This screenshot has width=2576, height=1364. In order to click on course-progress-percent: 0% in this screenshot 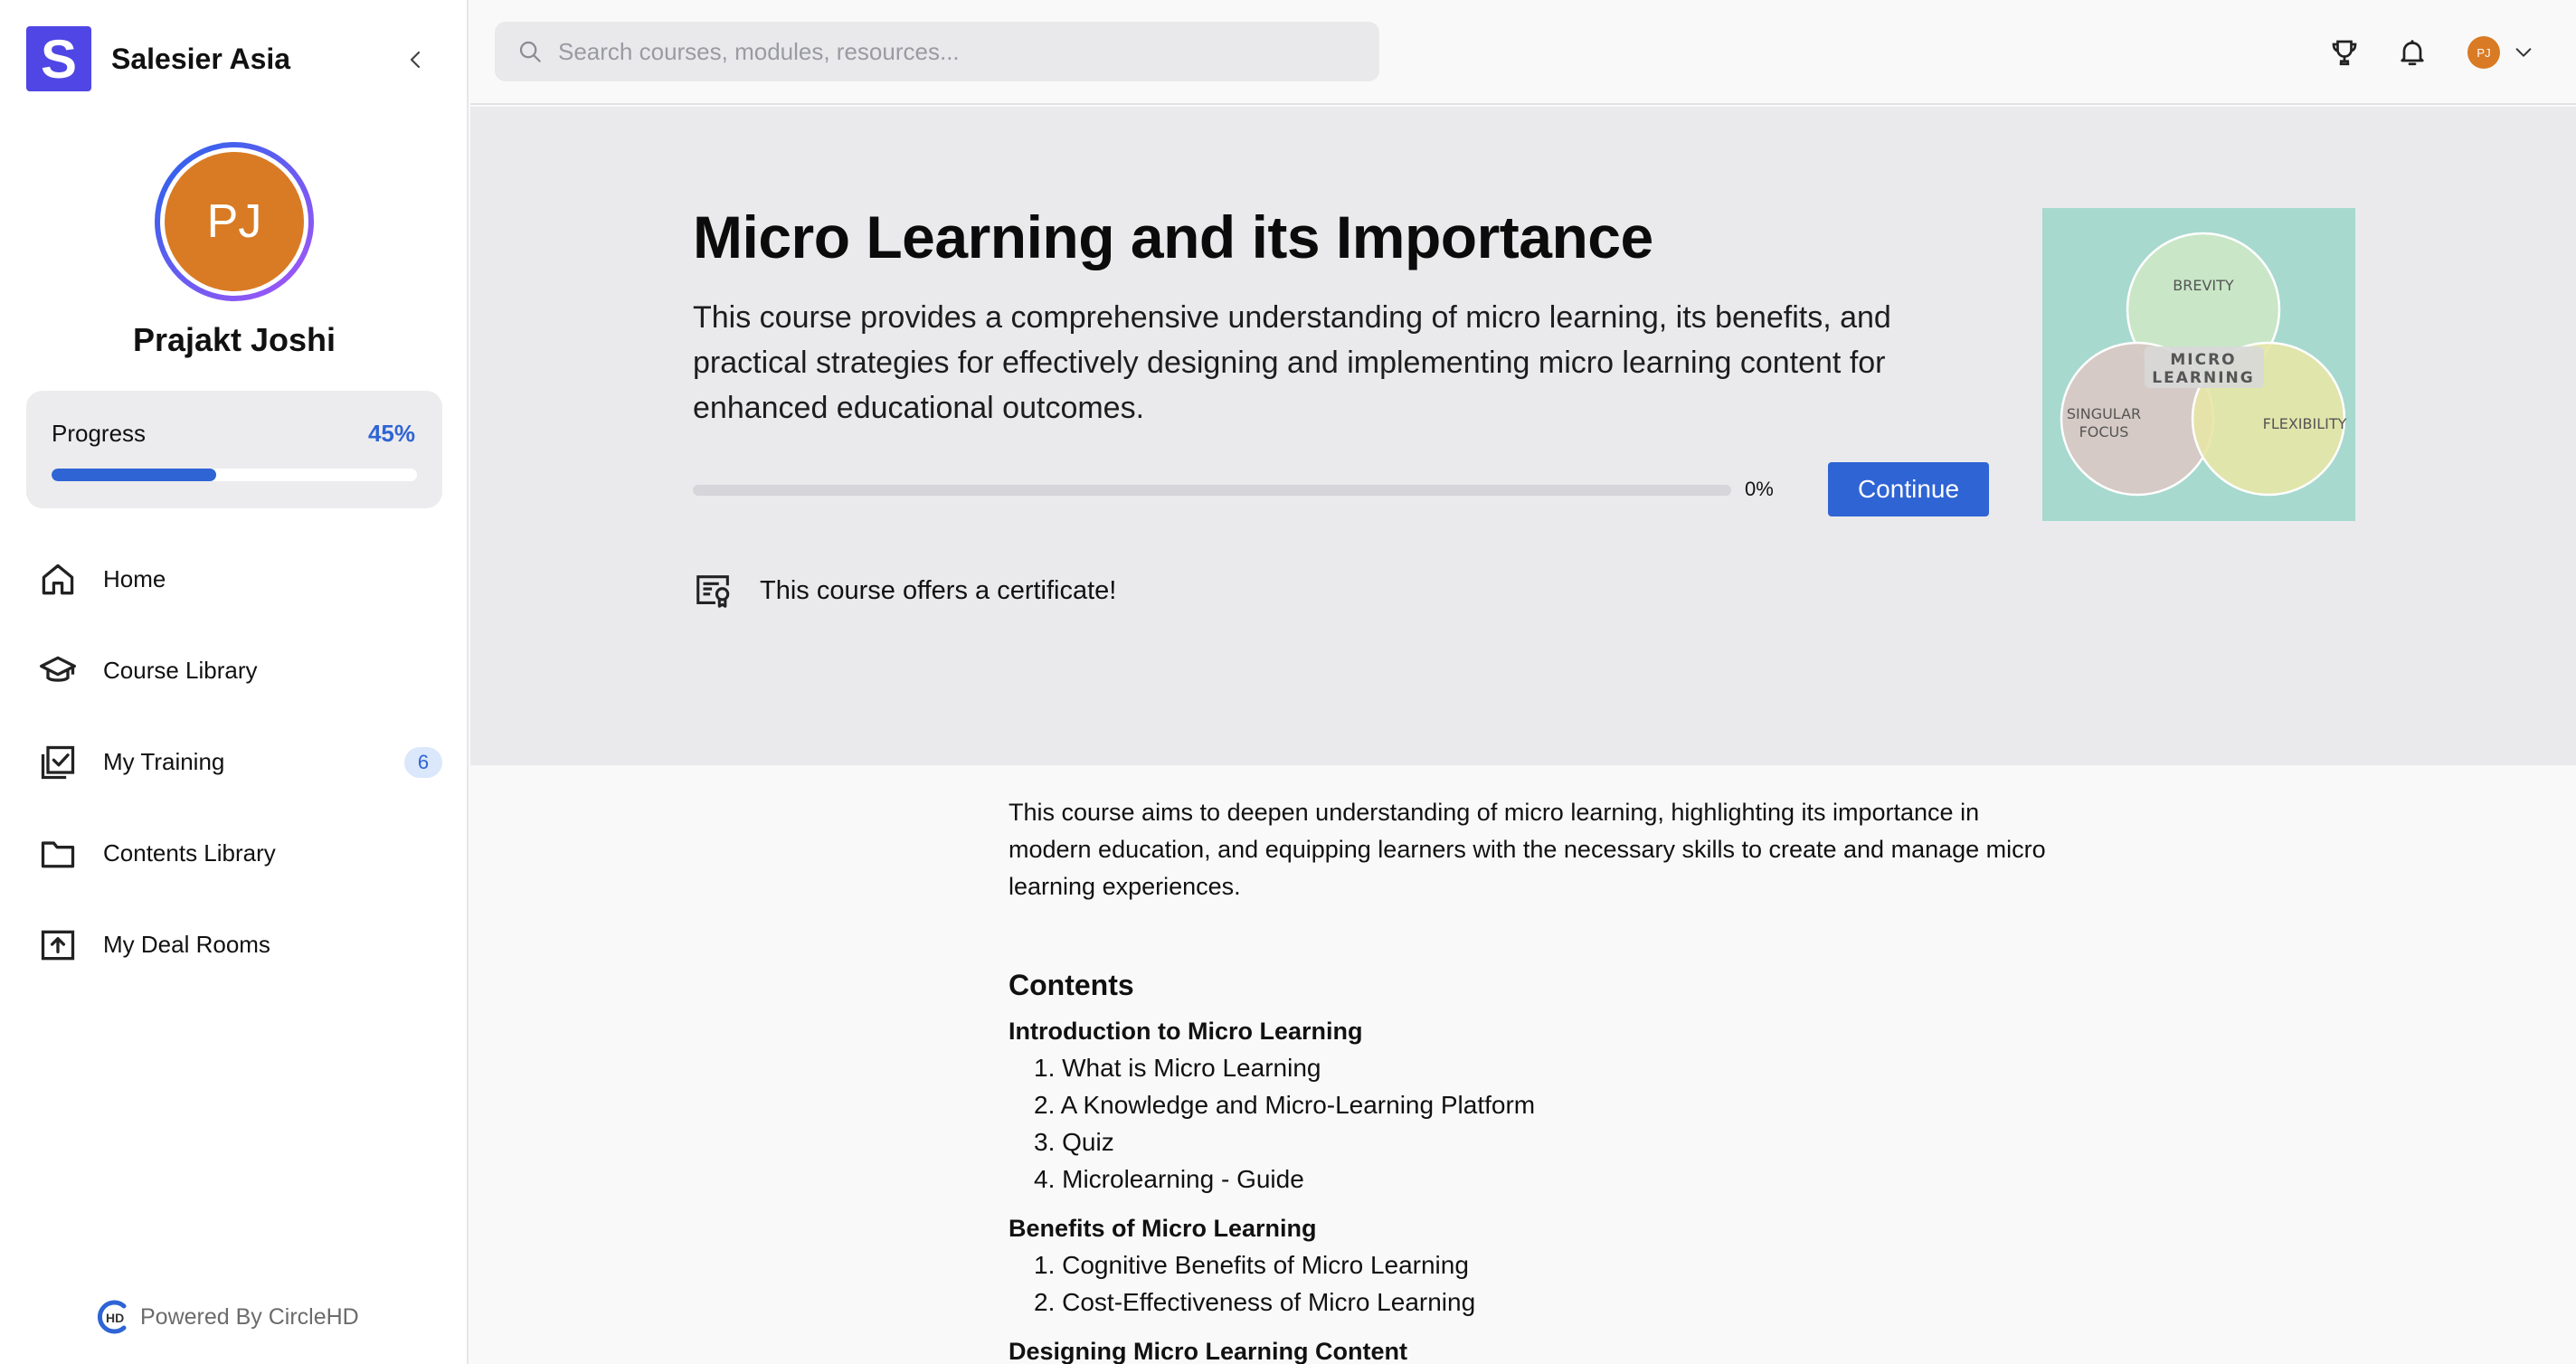, I will do `click(1760, 489)`.